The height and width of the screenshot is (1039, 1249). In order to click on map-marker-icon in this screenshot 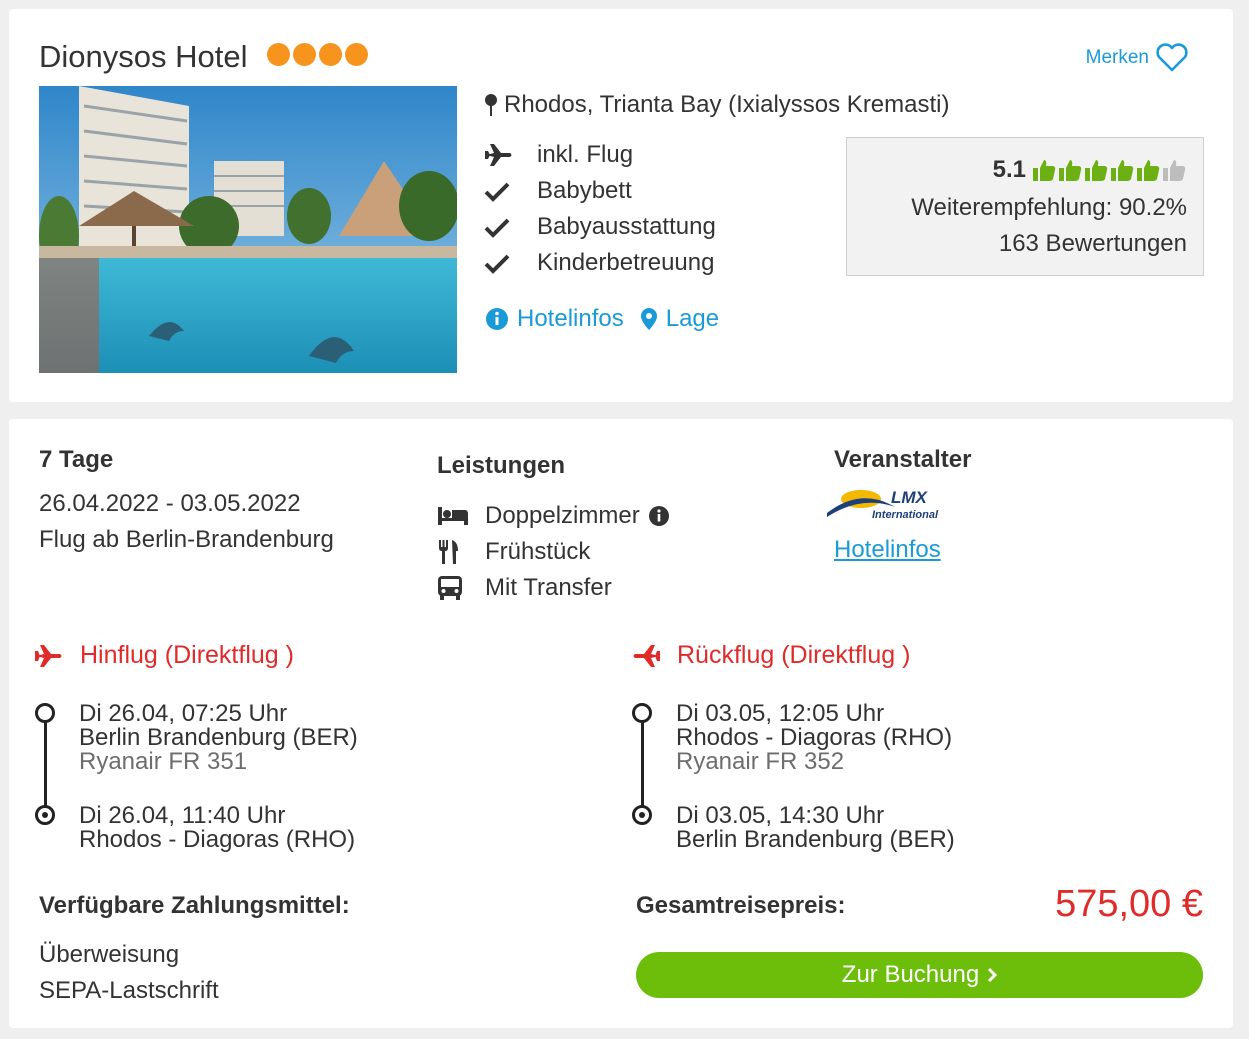, I will do `click(648, 319)`.